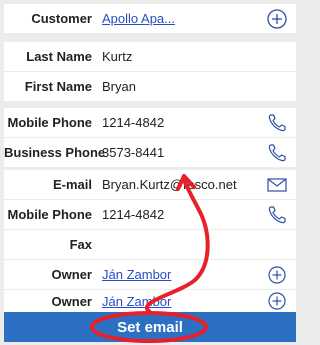  I want to click on set-email-button: Set email, so click(150, 327).